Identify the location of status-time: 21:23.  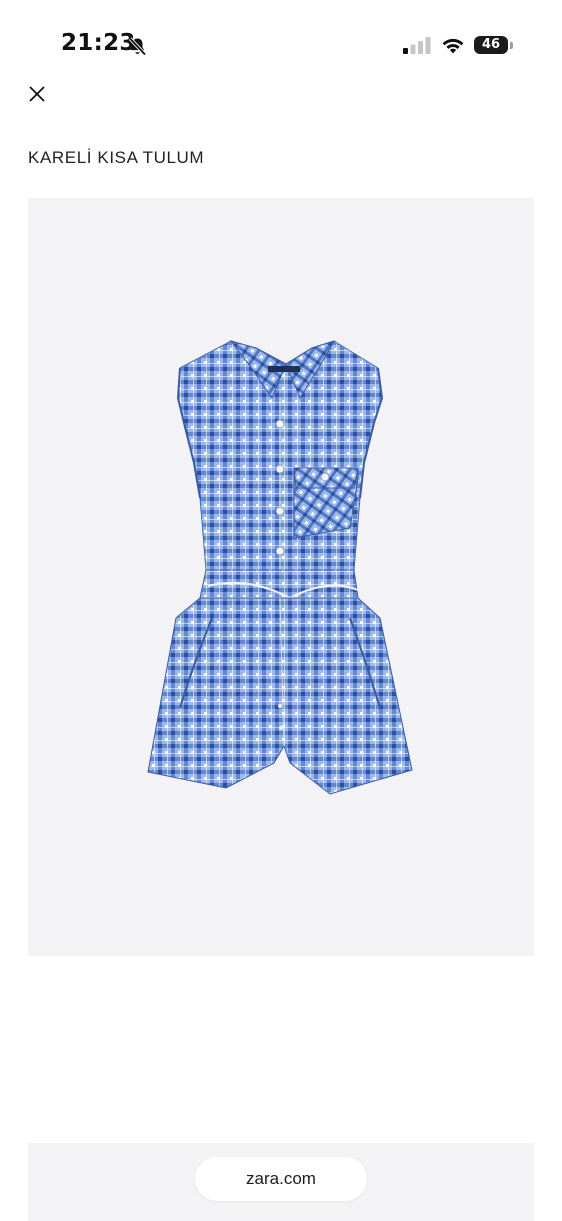
(98, 43).